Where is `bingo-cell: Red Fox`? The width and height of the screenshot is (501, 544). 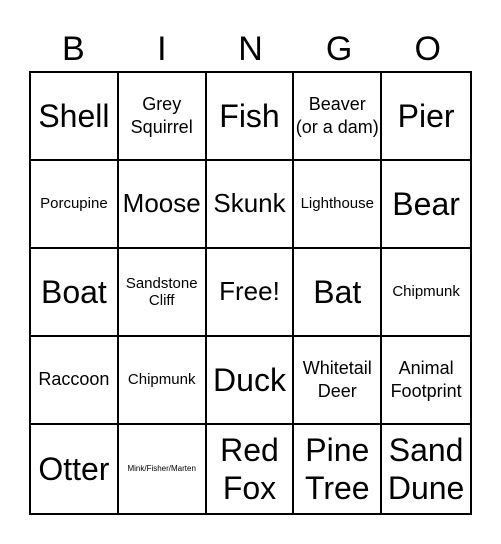 bingo-cell: Red Fox is located at coordinates (251, 469).